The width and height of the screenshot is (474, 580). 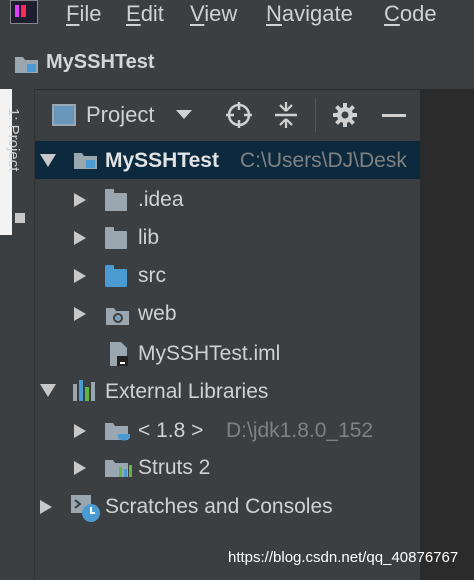 I want to click on tree-item-external-libraries: External Libraries, so click(x=186, y=392).